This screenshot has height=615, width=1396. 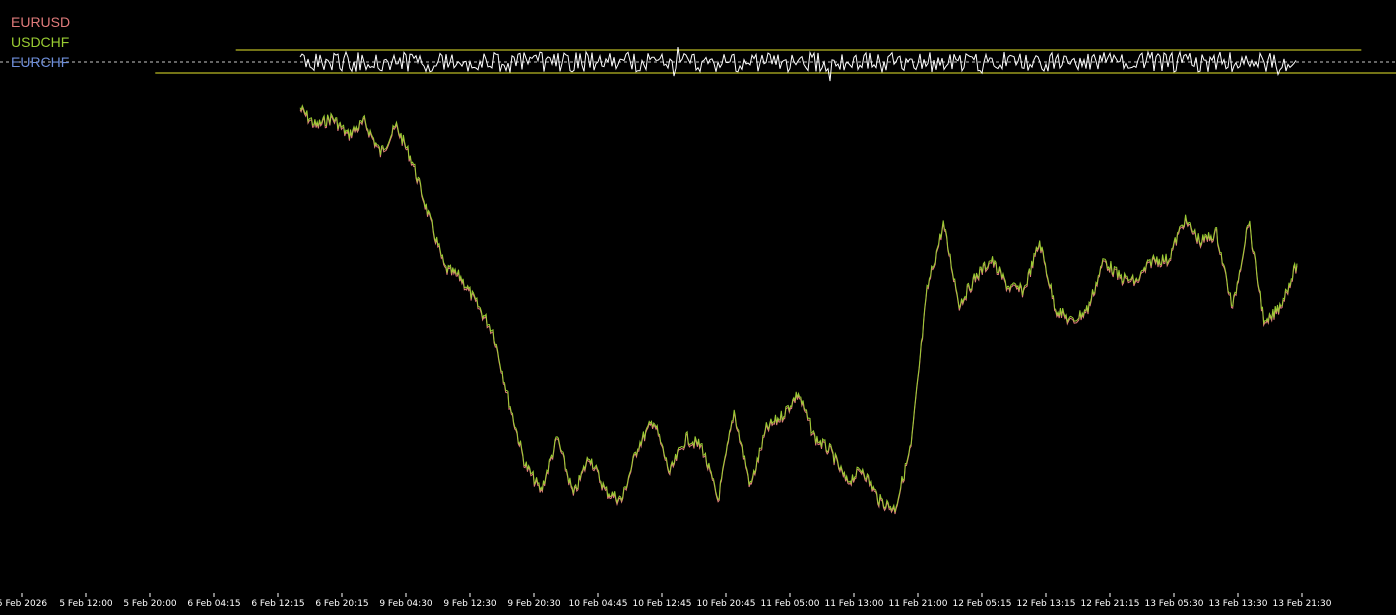 I want to click on eurchf-ribbon-group, so click(x=798, y=64).